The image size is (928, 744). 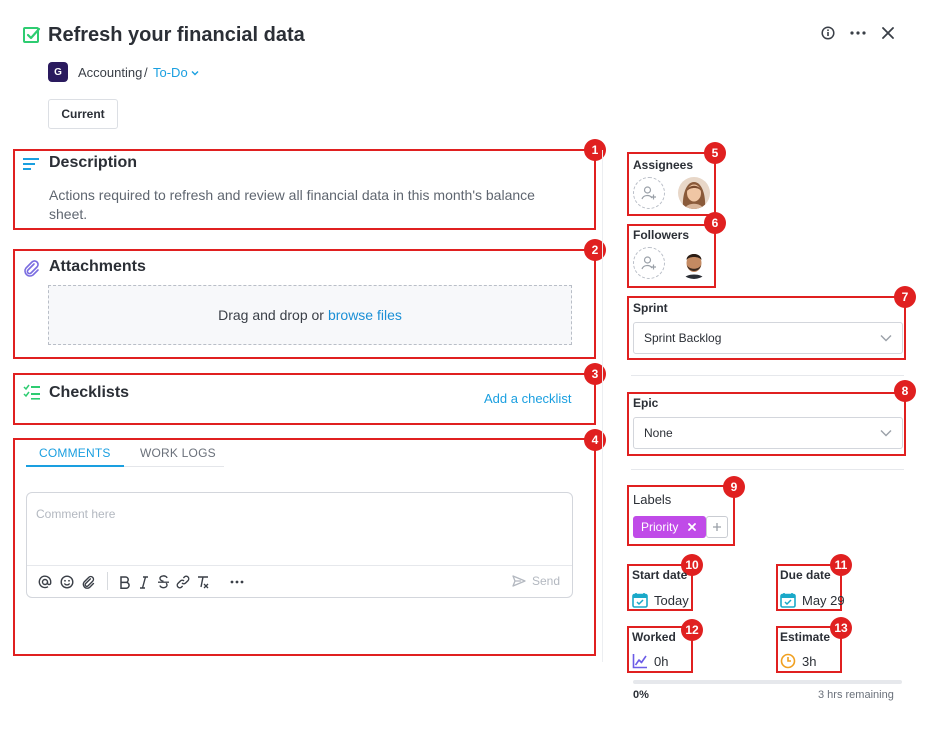 What do you see at coordinates (31, 268) in the screenshot?
I see `paperclip-icon` at bounding box center [31, 268].